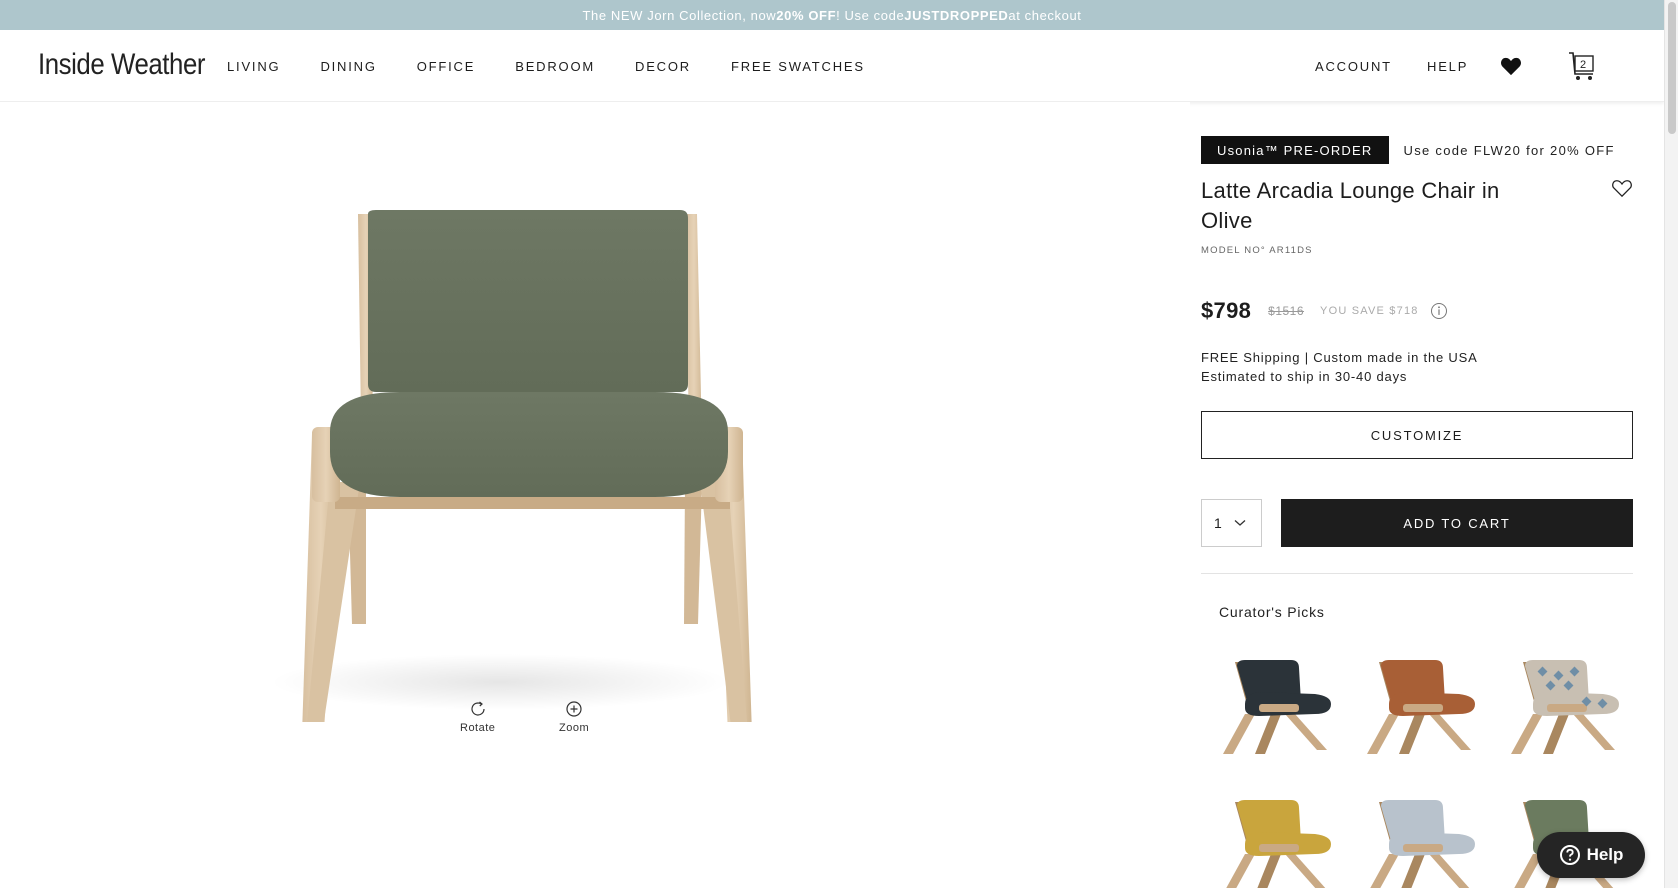  I want to click on zoom-icon, so click(574, 709).